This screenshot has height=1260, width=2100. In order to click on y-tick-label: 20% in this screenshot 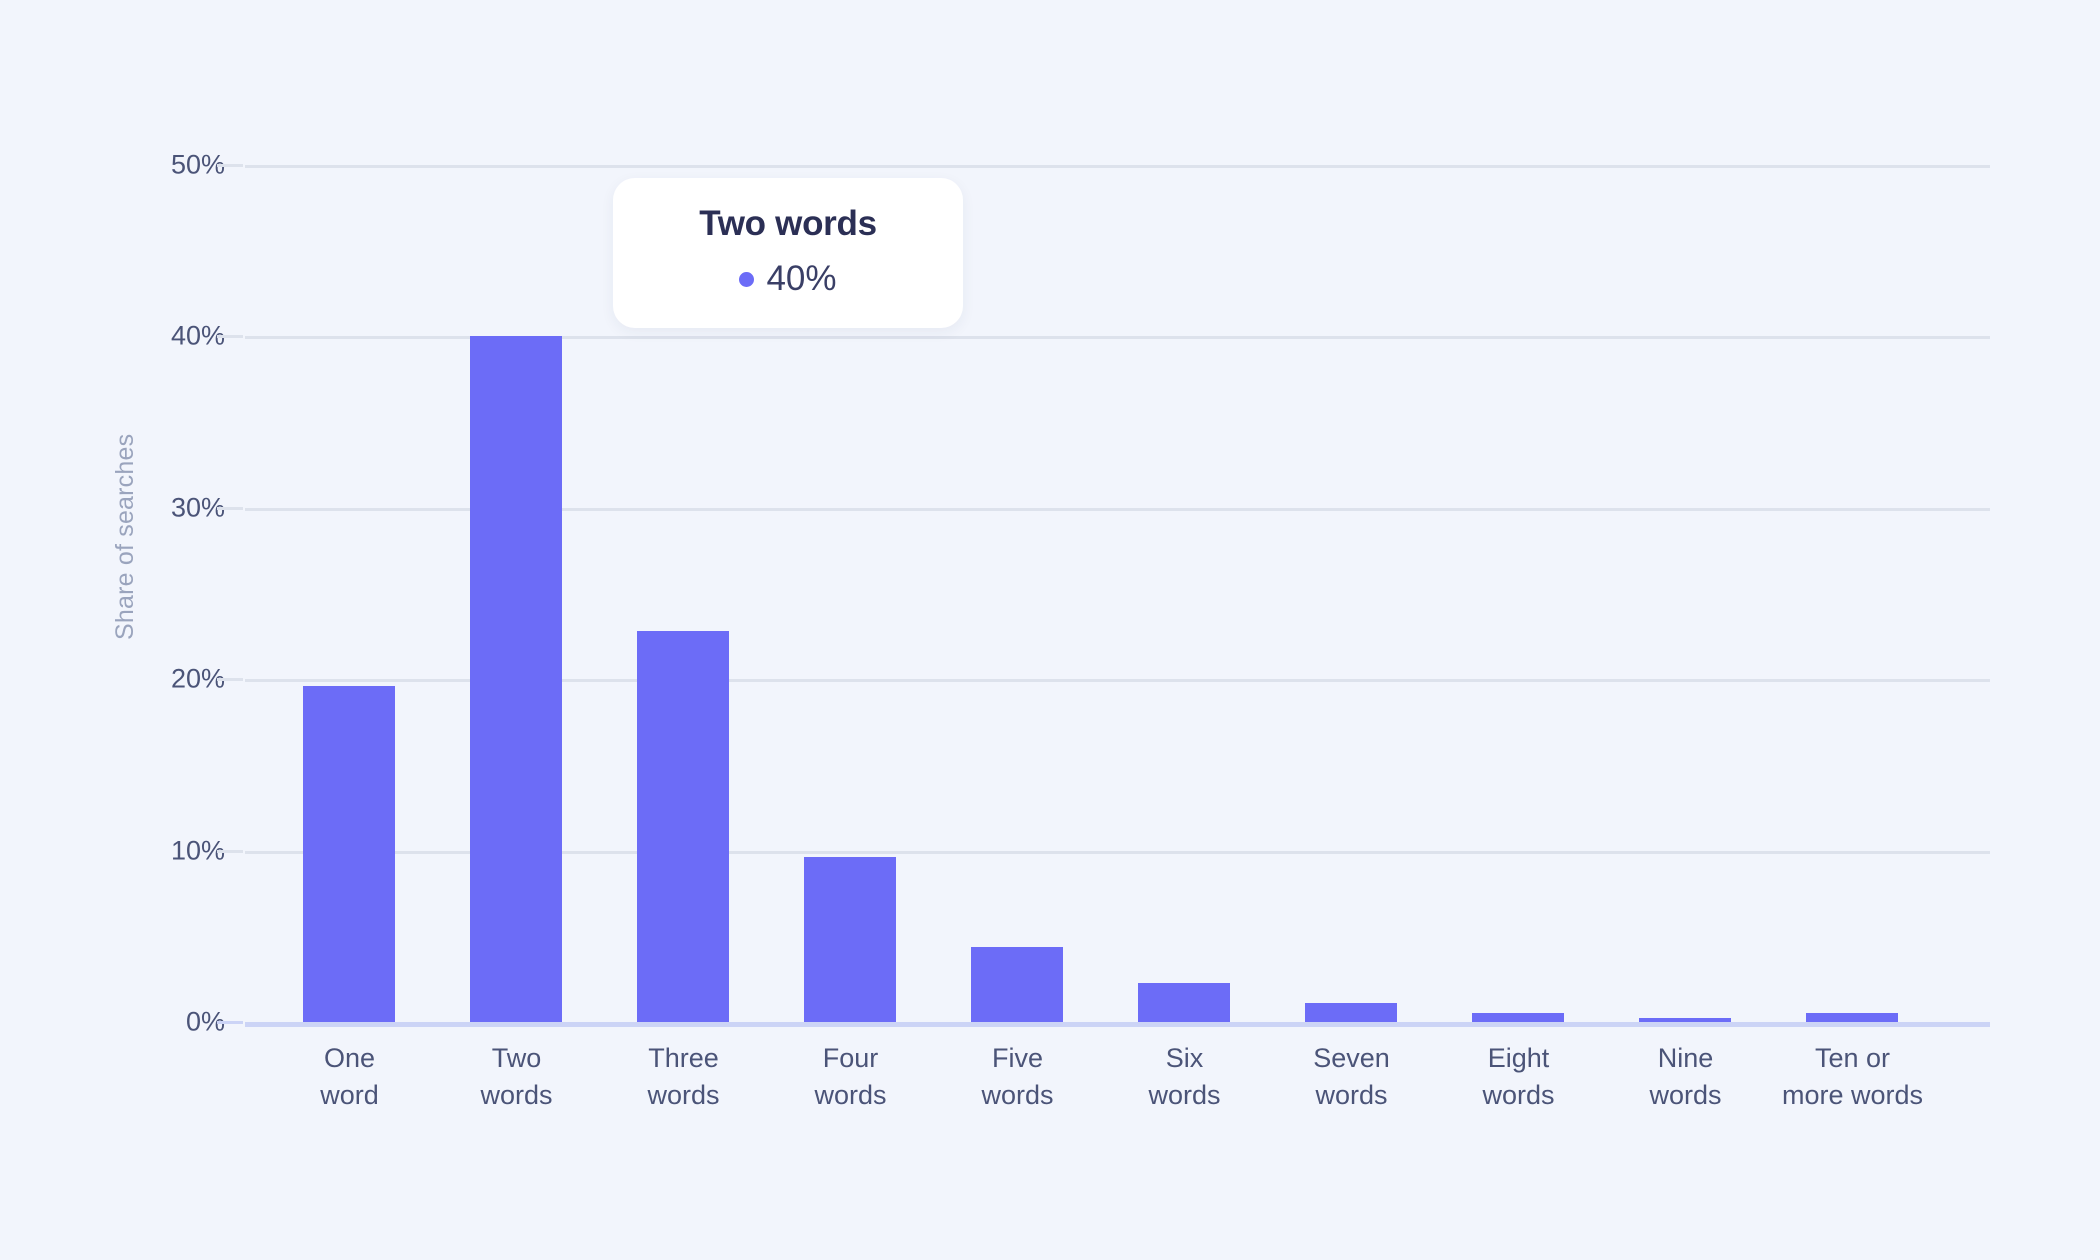, I will do `click(197, 678)`.